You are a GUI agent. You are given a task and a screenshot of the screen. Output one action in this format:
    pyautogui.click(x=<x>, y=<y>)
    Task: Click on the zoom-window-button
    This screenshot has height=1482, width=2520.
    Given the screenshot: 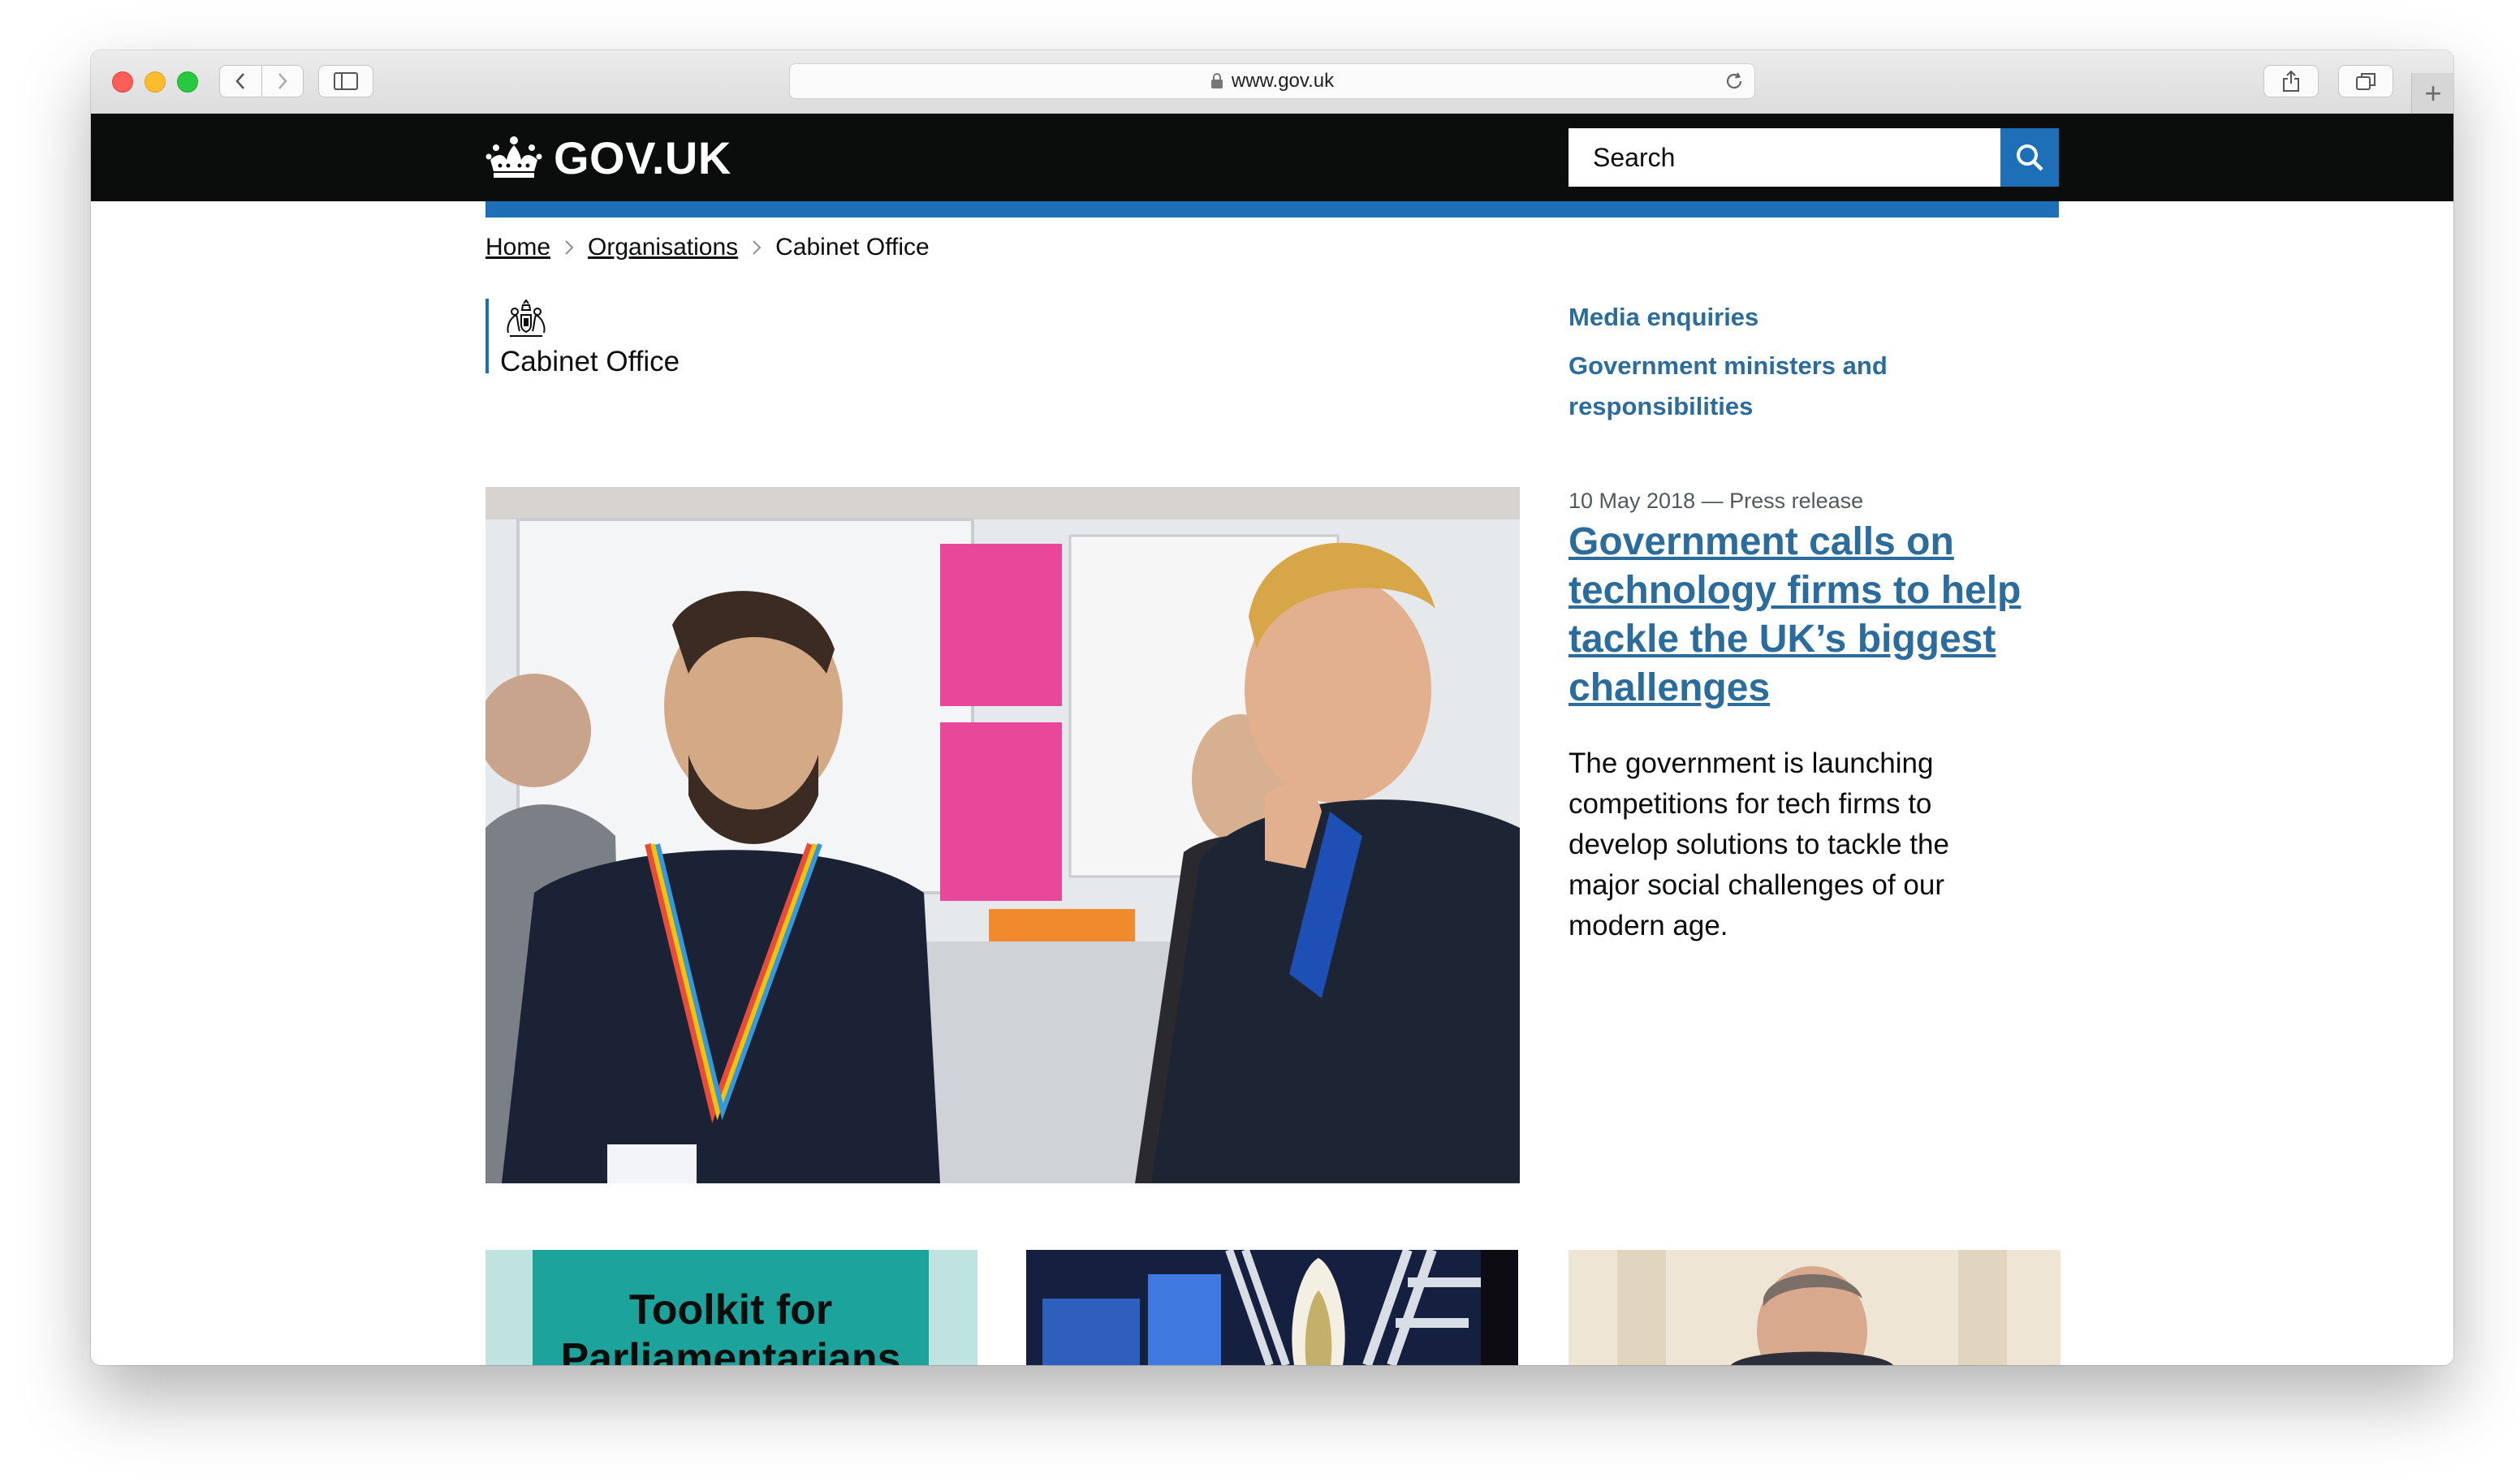 What is the action you would take?
    pyautogui.click(x=187, y=82)
    